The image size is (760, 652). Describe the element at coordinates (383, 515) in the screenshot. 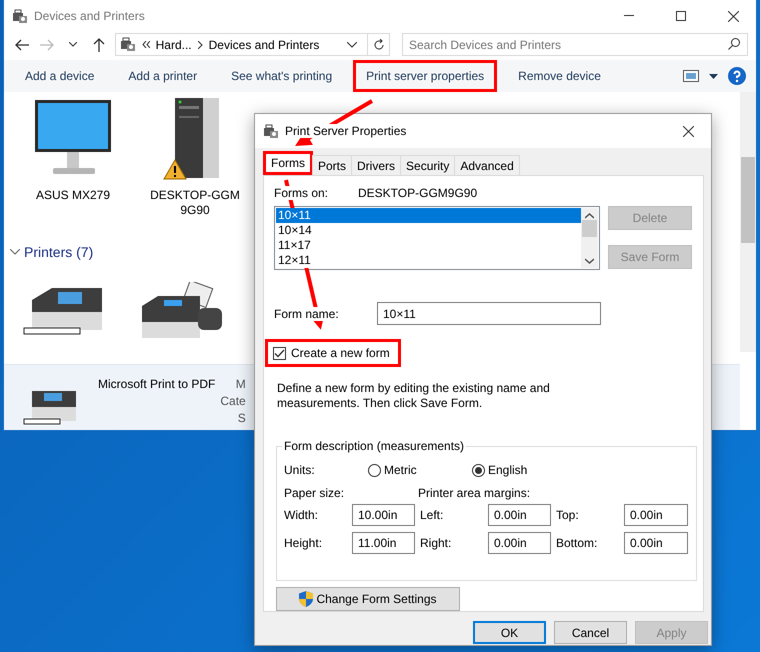

I see `measurement-field: 10.00in` at that location.